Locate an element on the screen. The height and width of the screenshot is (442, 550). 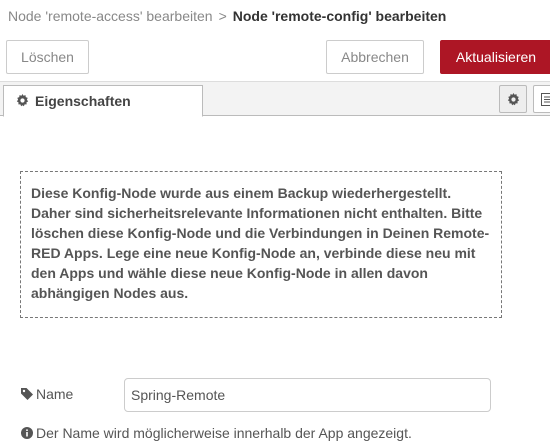
file-text-icon is located at coordinates (545, 99).